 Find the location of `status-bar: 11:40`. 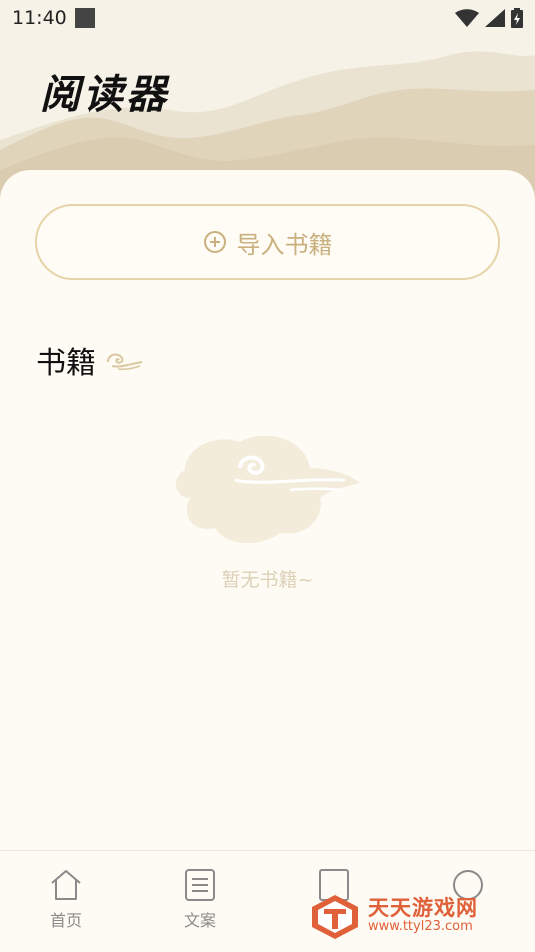

status-bar: 11:40 is located at coordinates (267, 18).